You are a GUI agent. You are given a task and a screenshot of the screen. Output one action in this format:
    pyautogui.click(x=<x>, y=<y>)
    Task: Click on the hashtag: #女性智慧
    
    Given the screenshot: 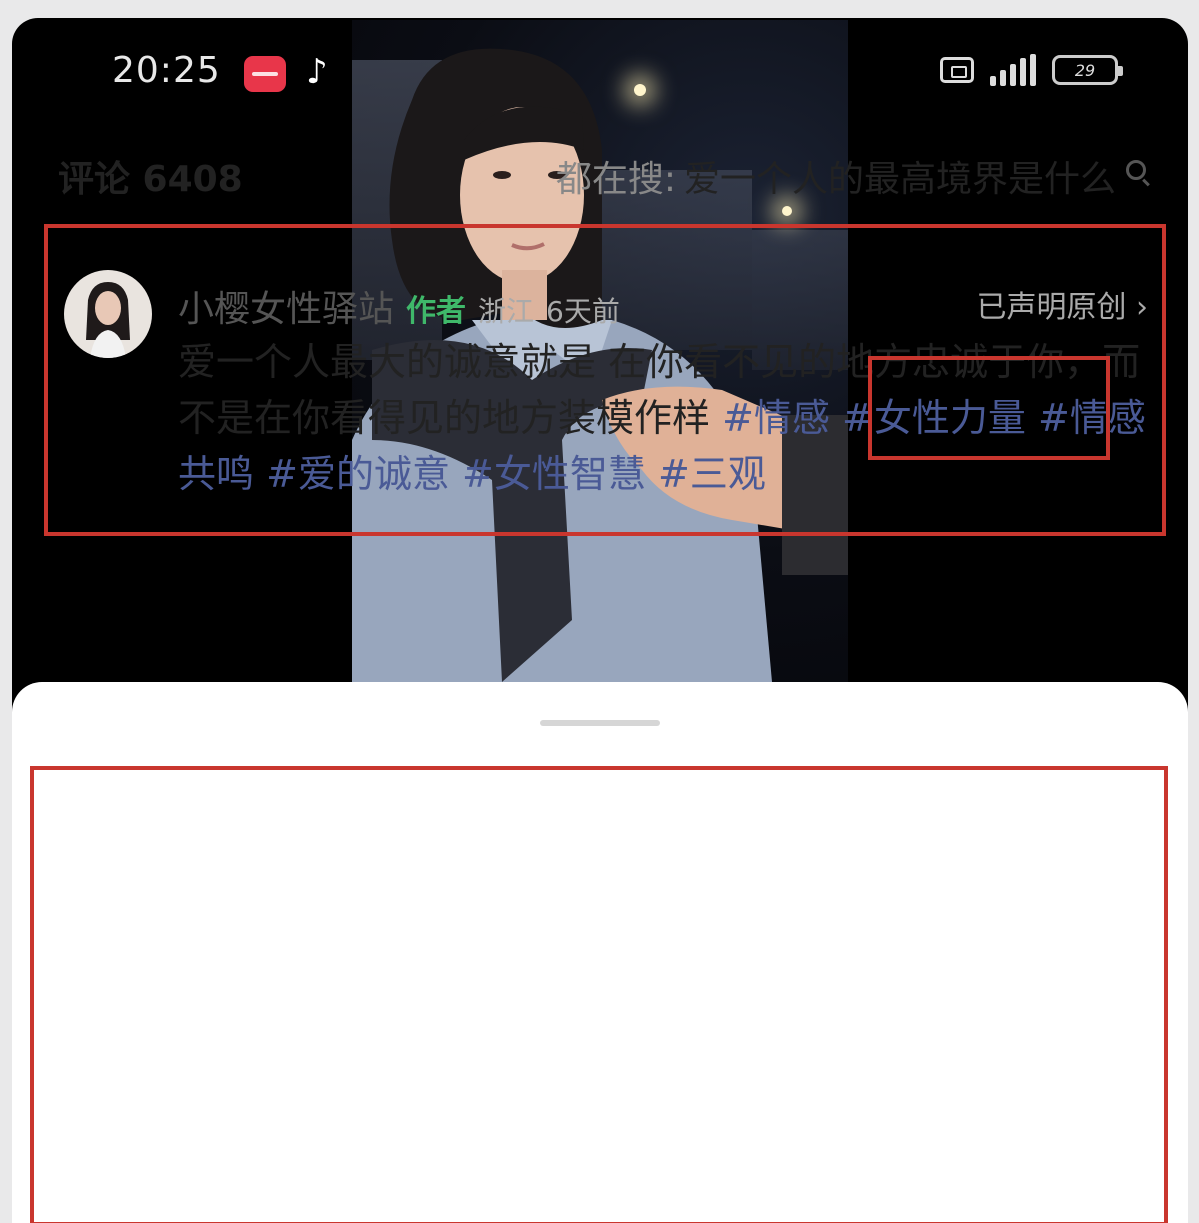 What is the action you would take?
    pyautogui.click(x=554, y=474)
    